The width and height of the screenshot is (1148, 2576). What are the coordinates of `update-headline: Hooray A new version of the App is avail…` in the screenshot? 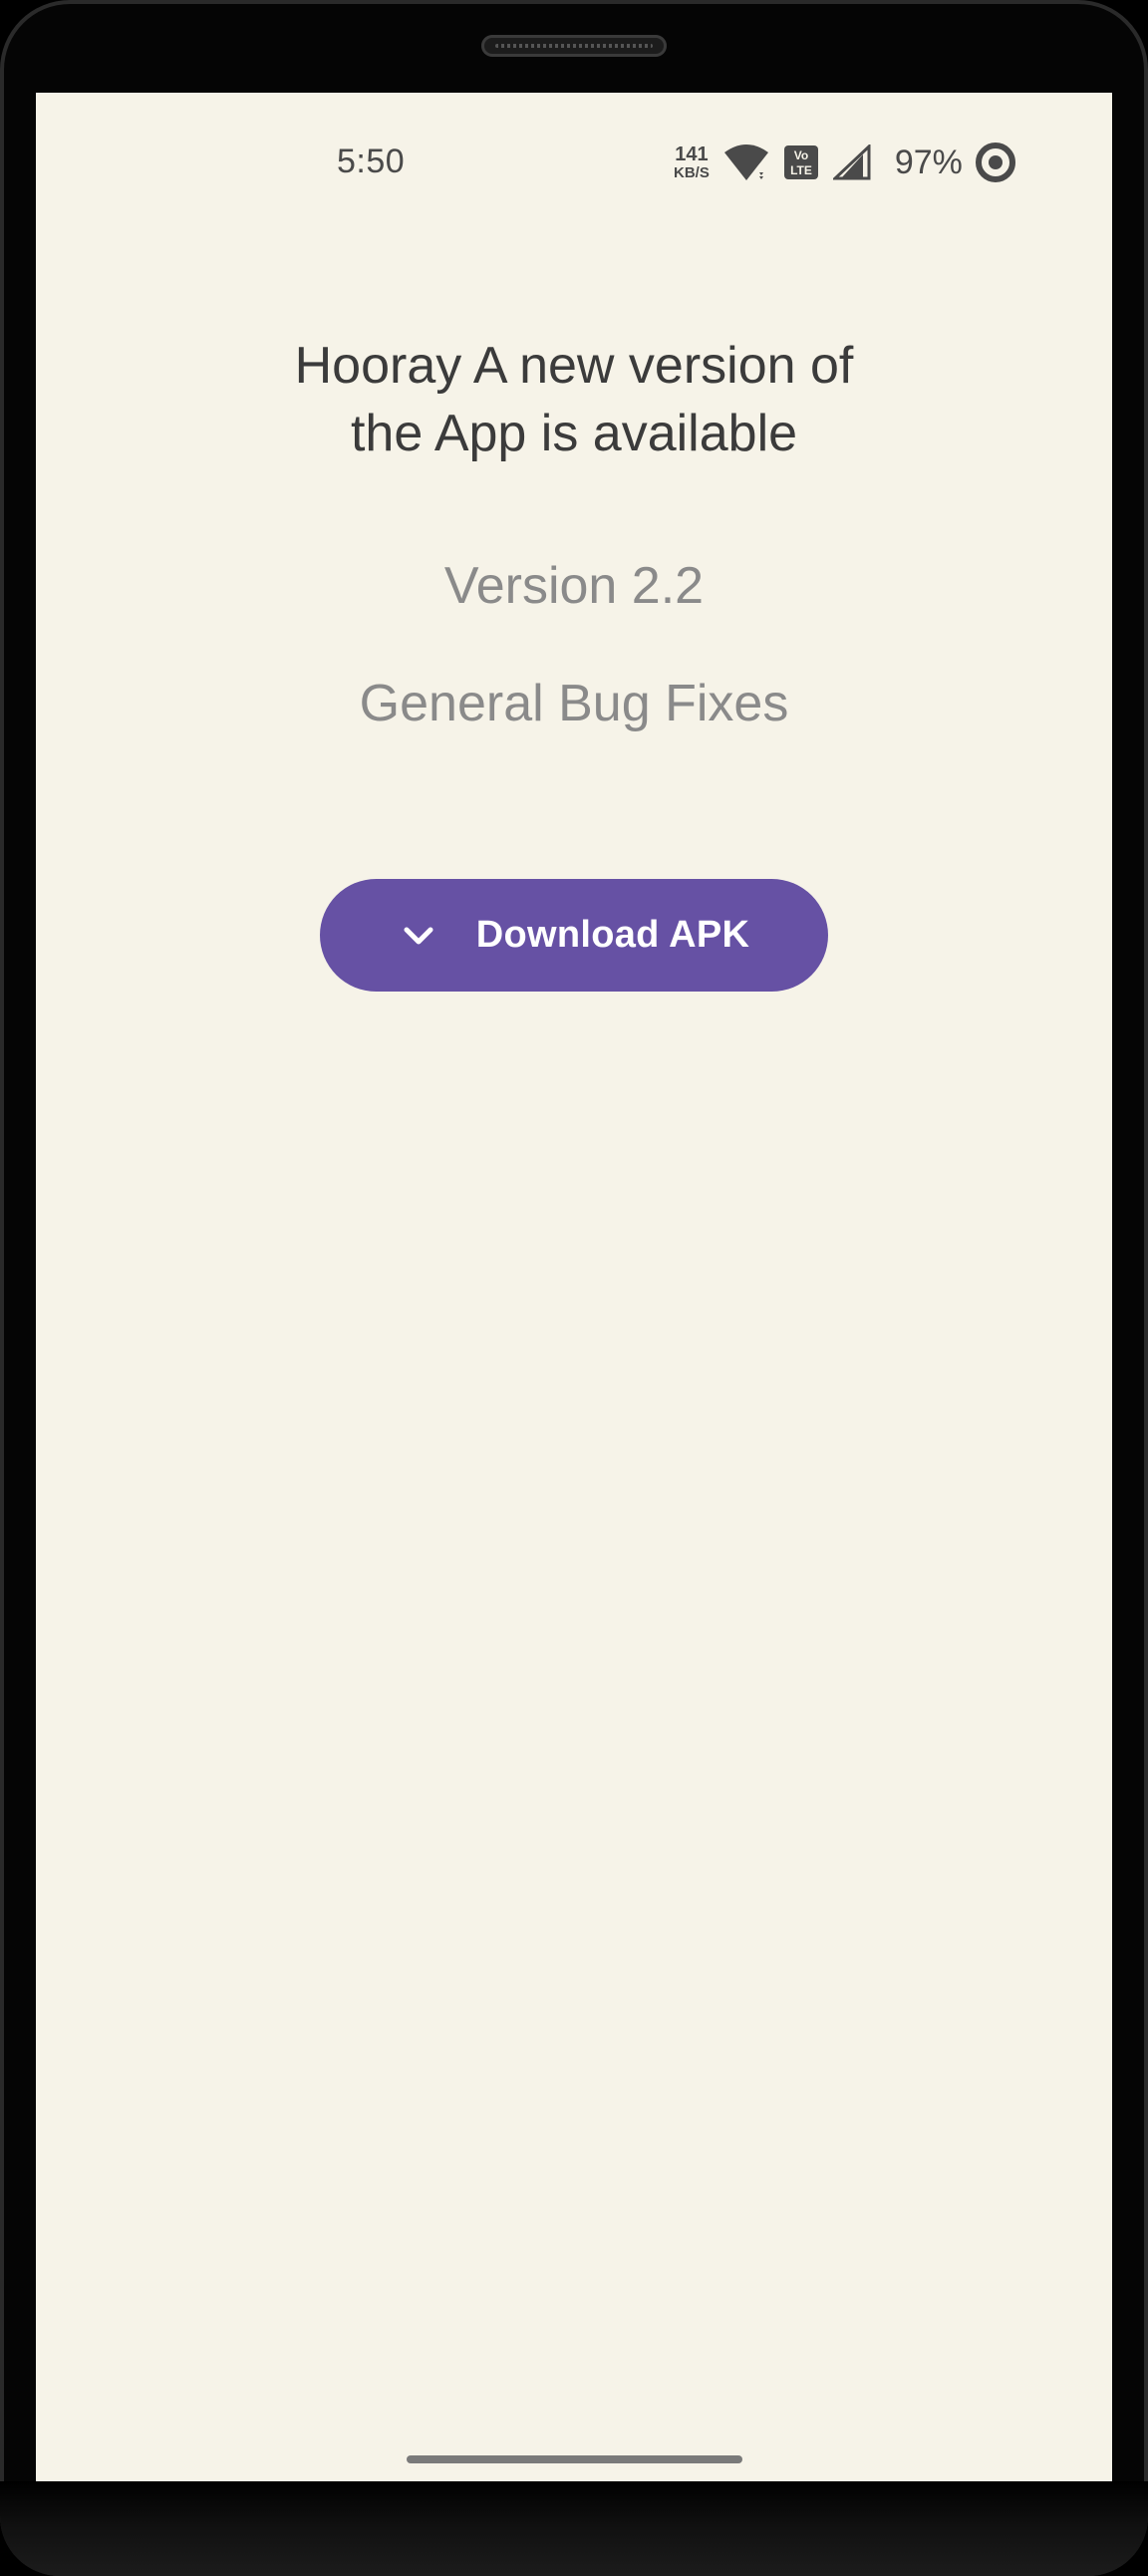 It's located at (574, 399).